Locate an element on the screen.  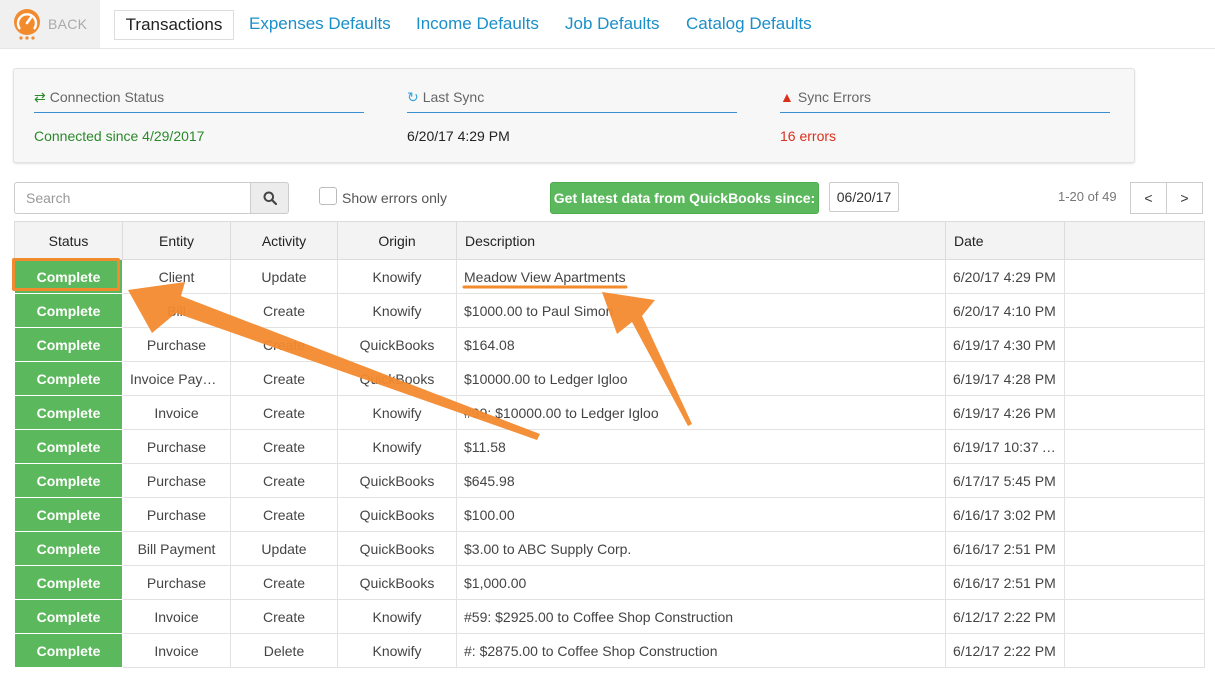
speedometer-logo-icon is located at coordinates (27, 24).